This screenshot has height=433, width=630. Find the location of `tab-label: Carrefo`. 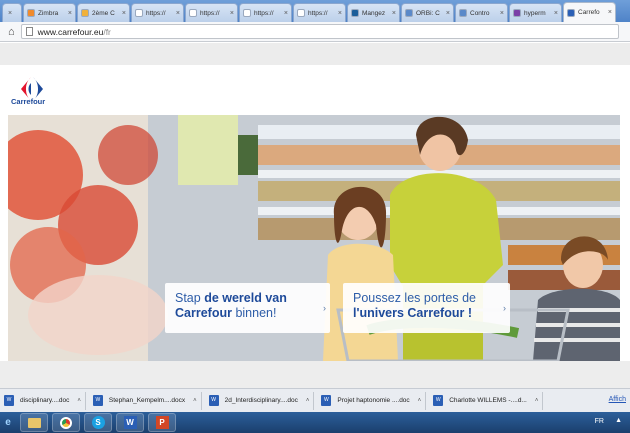

tab-label: Carrefo is located at coordinates (589, 12).